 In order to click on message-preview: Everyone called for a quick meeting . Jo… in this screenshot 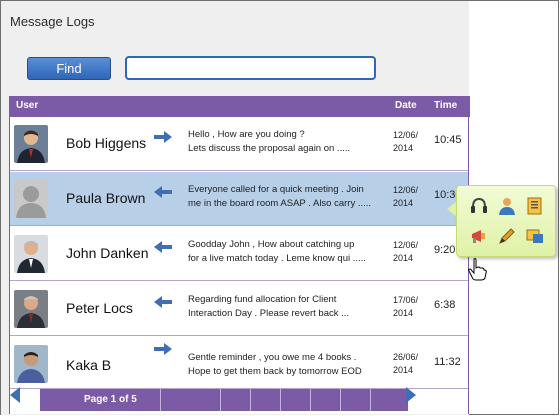, I will do `click(280, 196)`.